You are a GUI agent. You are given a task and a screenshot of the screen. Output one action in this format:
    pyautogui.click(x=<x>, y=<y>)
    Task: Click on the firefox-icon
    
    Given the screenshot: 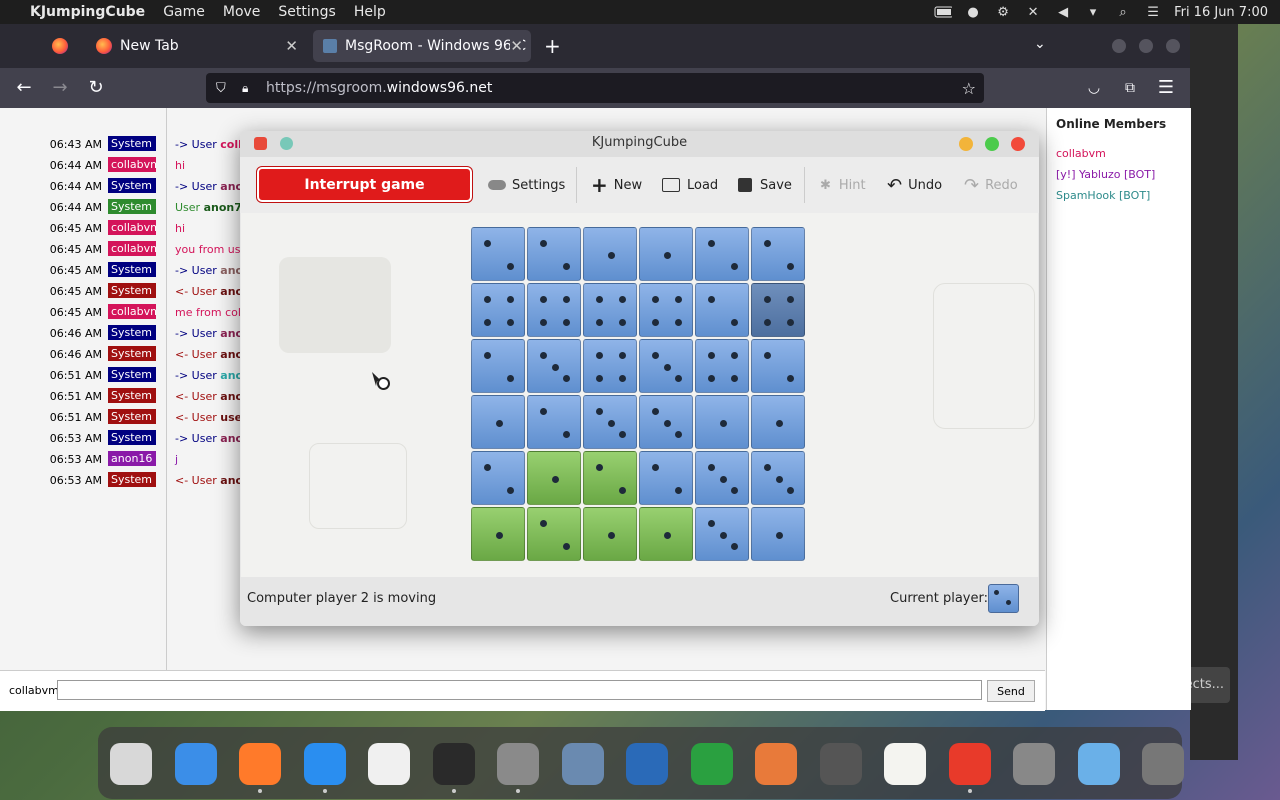 What is the action you would take?
    pyautogui.click(x=260, y=764)
    